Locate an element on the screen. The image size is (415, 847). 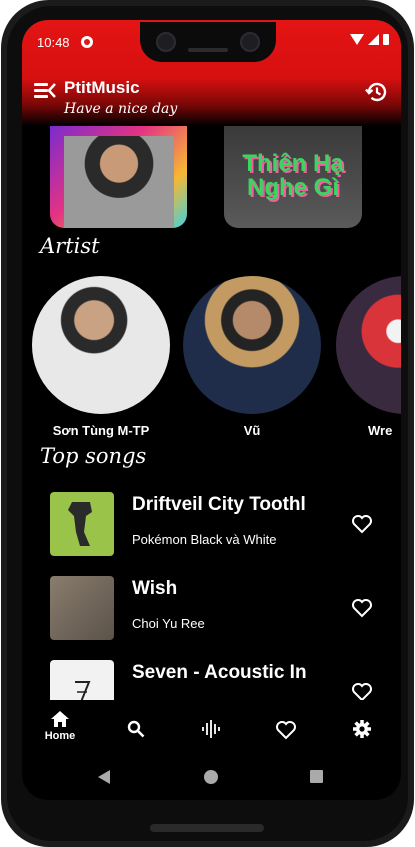
notification-app-icon is located at coordinates (87, 42).